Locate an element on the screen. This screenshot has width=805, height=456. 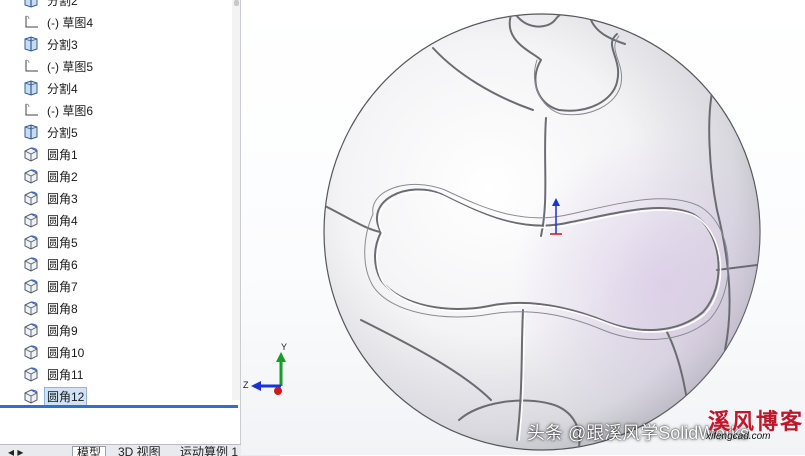
tree-item: 圆角1 is located at coordinates (120, 154).